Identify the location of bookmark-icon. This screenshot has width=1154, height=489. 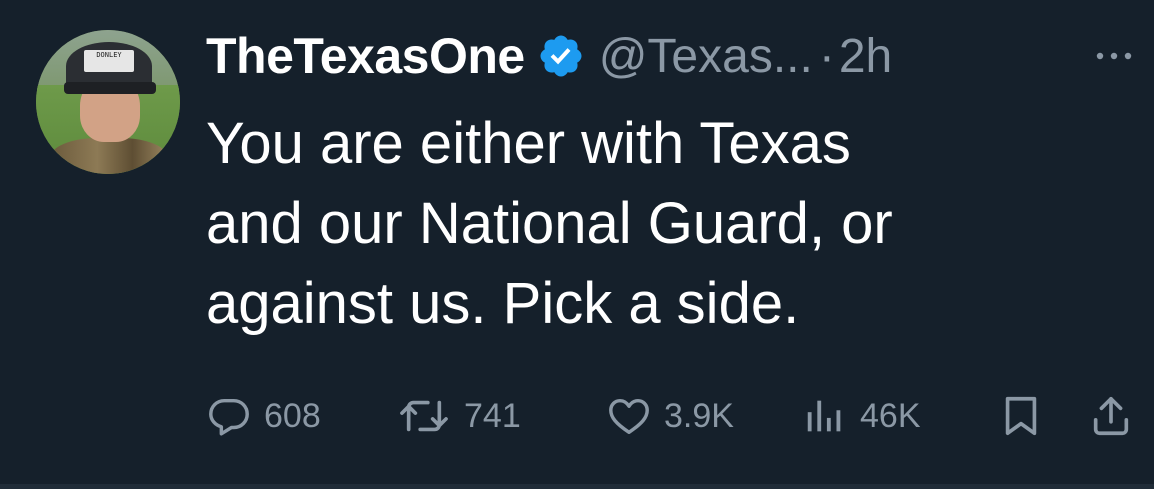
(1021, 416).